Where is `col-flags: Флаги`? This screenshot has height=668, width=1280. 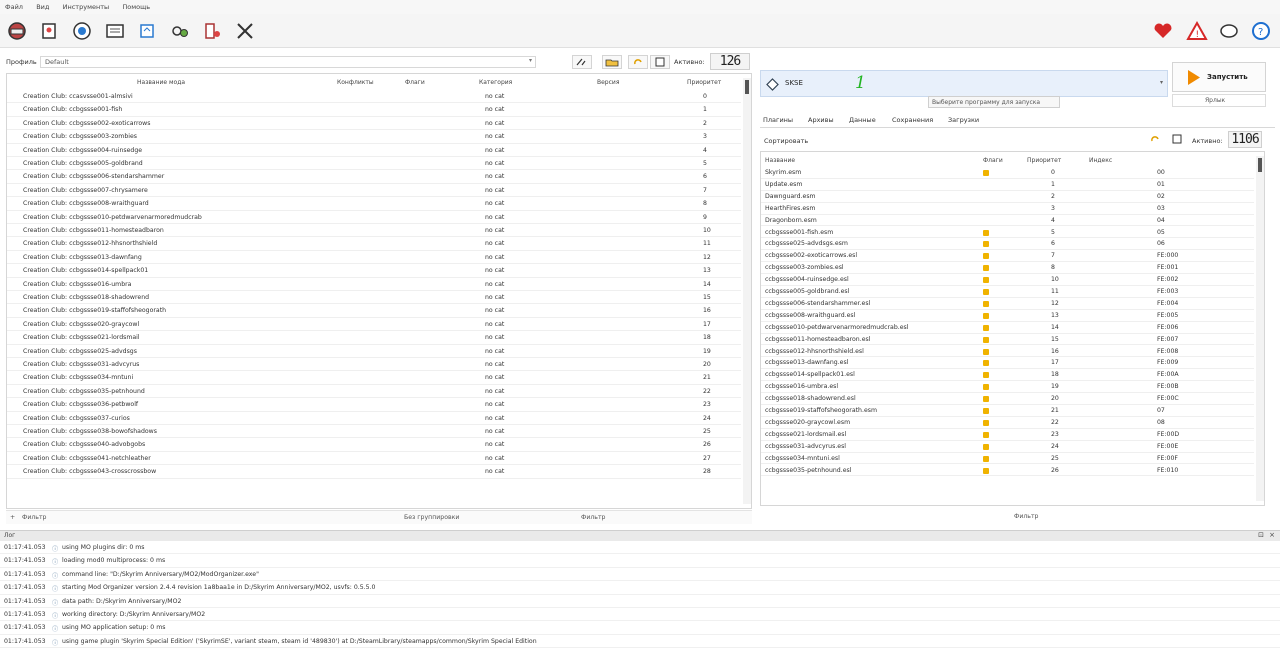 col-flags: Флаги is located at coordinates (415, 82).